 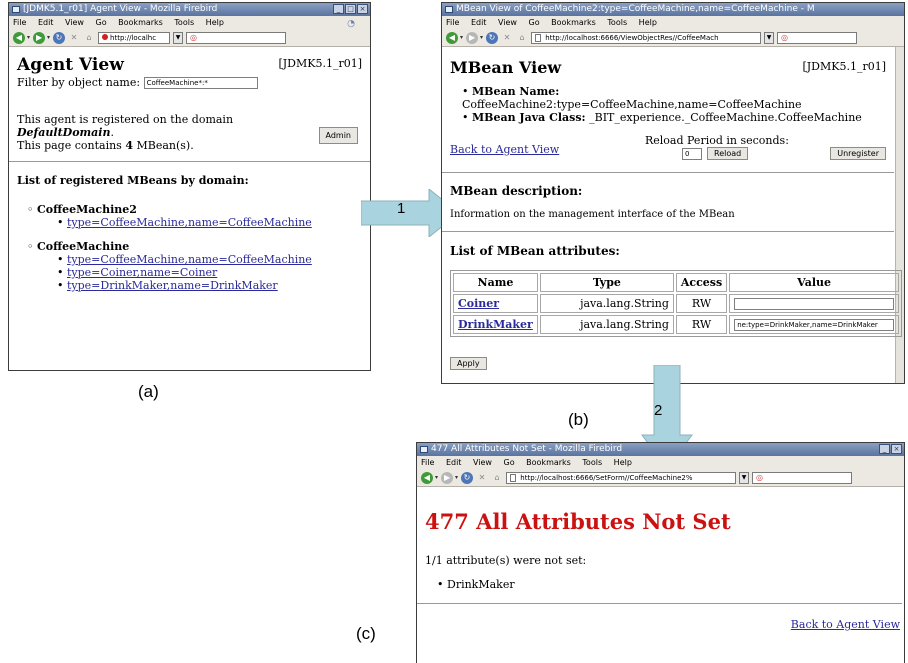 What do you see at coordinates (134, 37) in the screenshot?
I see `url-bar: http://localhc` at bounding box center [134, 37].